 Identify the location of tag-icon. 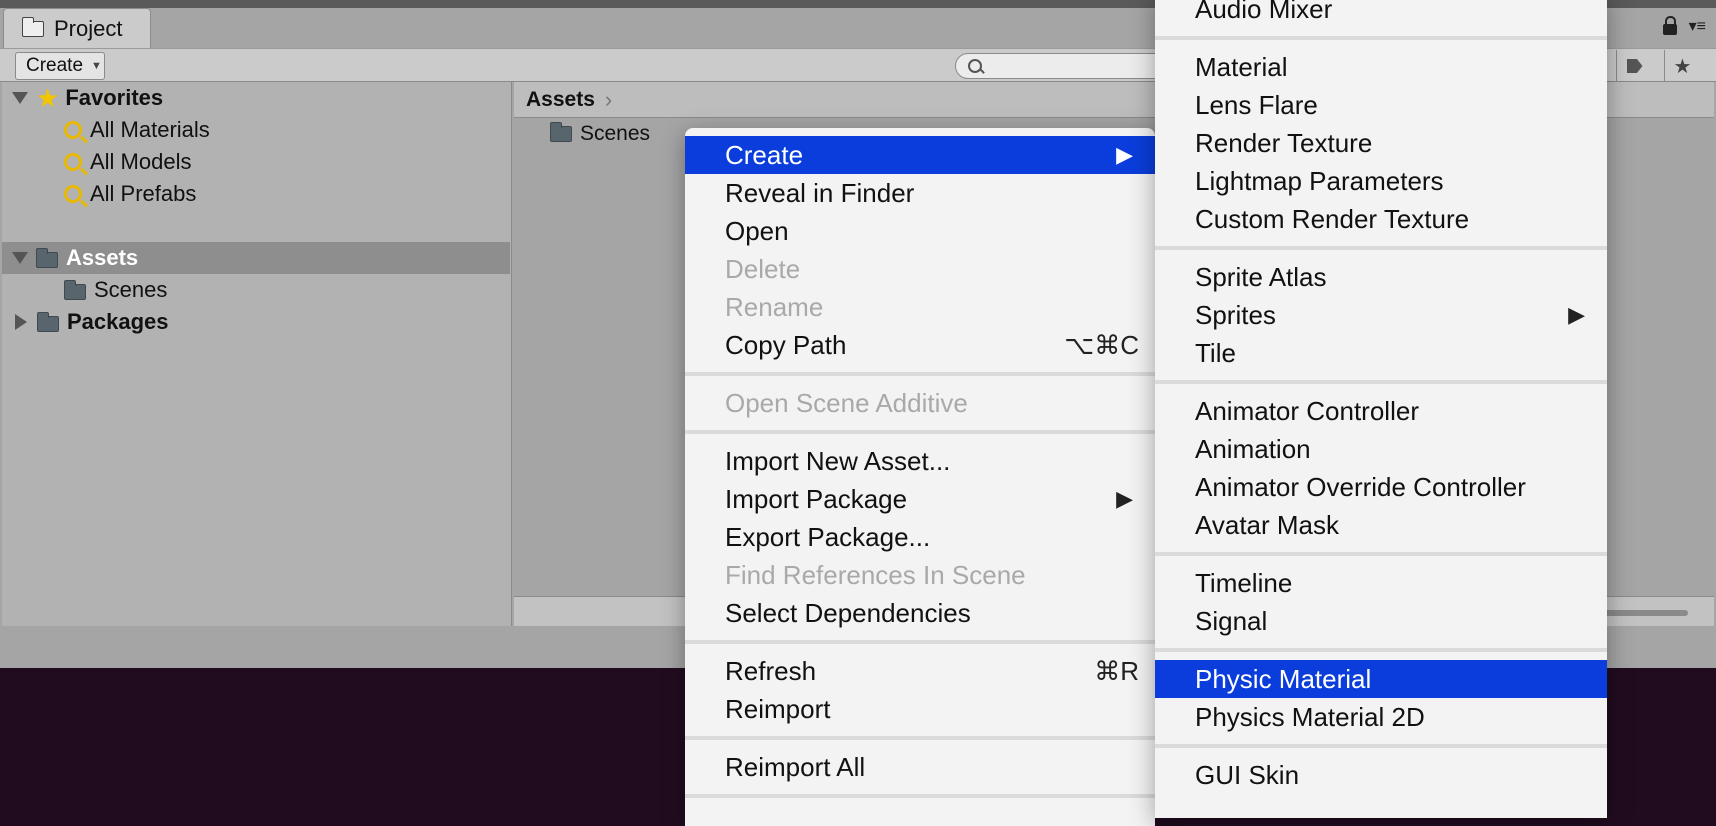
(1634, 66).